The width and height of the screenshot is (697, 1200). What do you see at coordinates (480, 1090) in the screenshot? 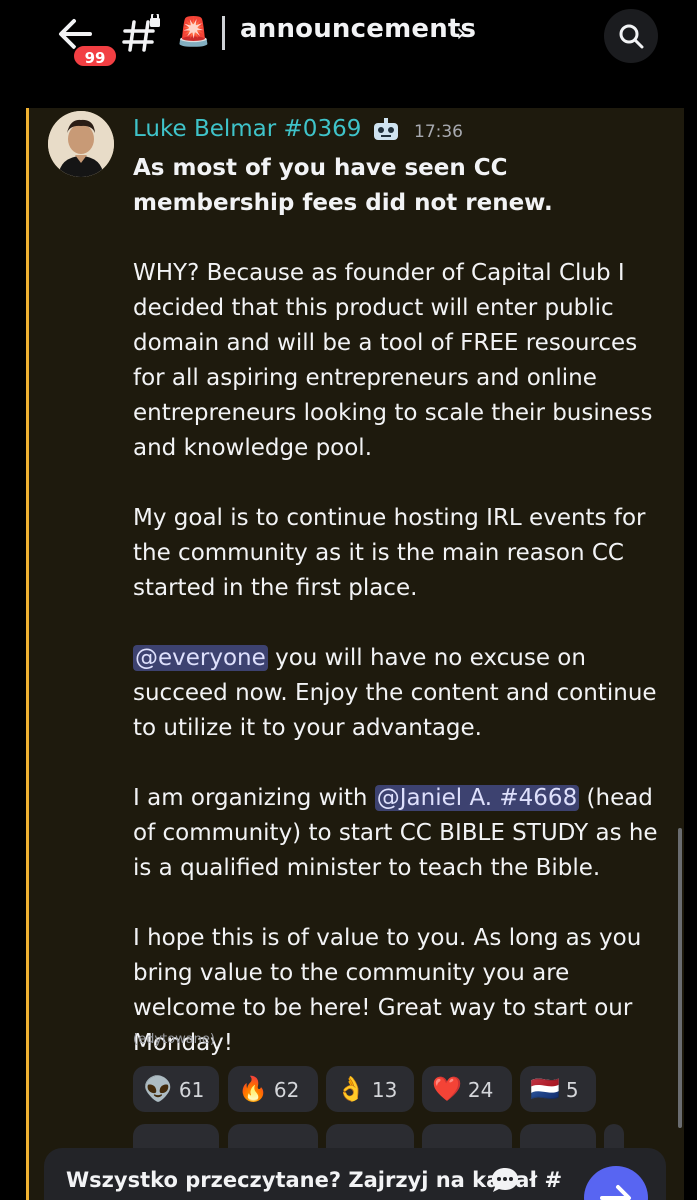
I see `reaction-count: 24` at bounding box center [480, 1090].